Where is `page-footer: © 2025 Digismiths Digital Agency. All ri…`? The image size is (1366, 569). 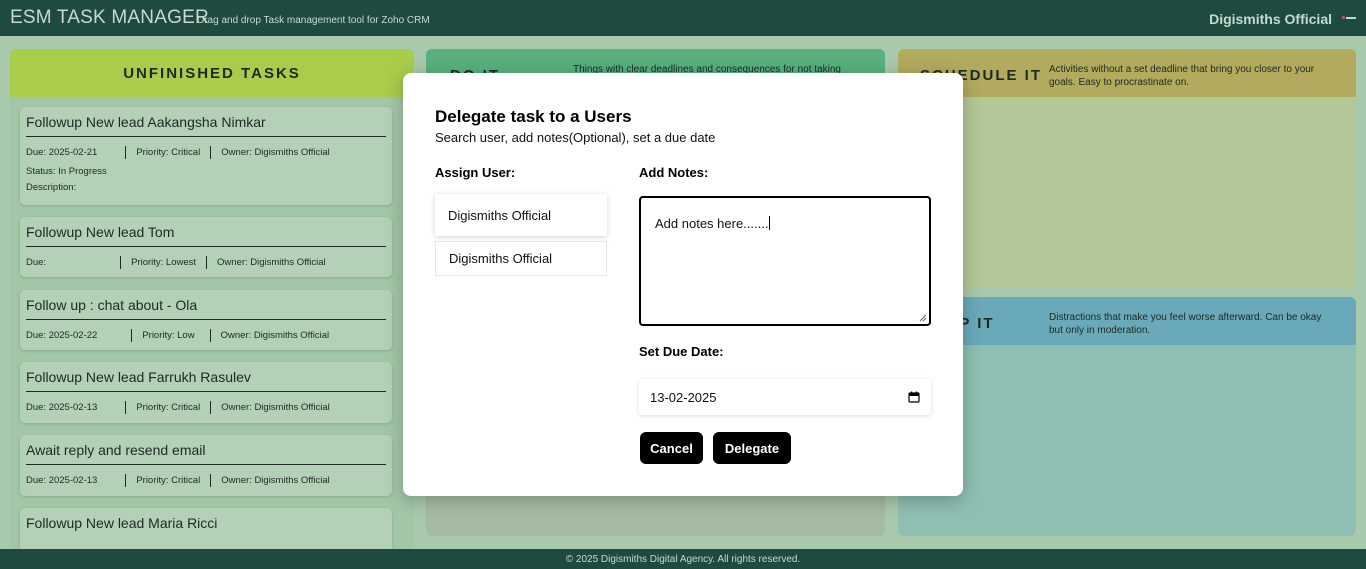
page-footer: © 2025 Digismiths Digital Agency. All ri… is located at coordinates (683, 559).